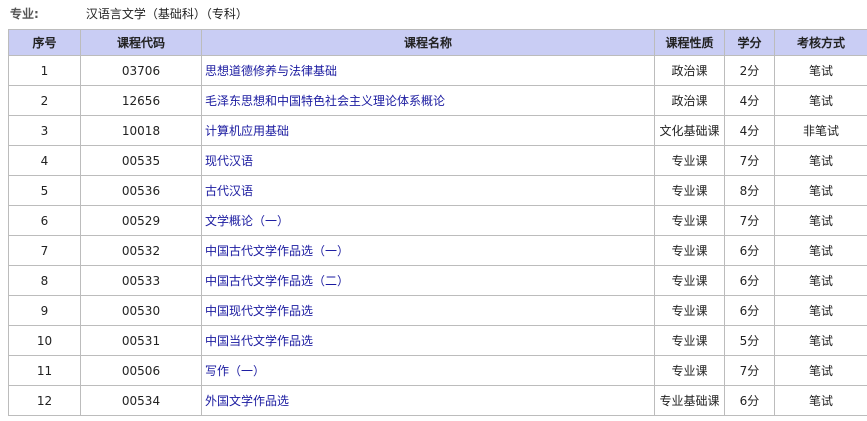 This screenshot has width=867, height=421. I want to click on header-name: 课程名称, so click(428, 42).